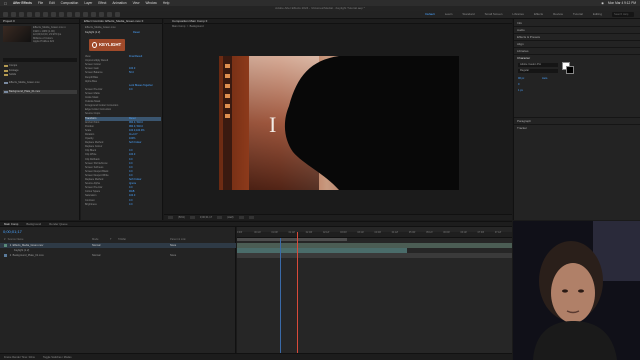  What do you see at coordinates (173, 255) in the screenshot?
I see `layer-parent: None` at bounding box center [173, 255].